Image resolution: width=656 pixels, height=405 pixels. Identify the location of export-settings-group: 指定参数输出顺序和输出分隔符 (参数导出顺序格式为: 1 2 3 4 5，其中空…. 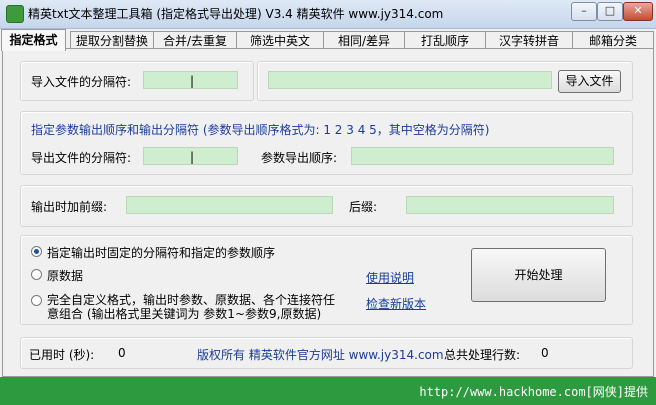
(326, 143).